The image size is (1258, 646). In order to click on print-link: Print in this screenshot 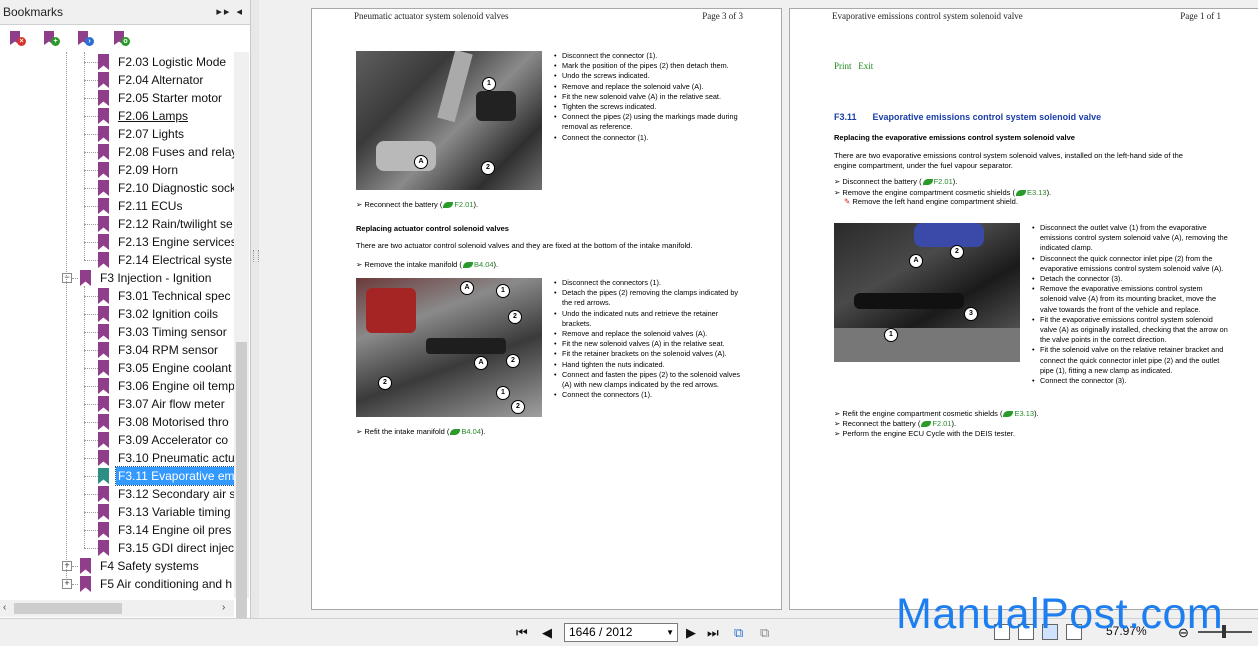, I will do `click(843, 66)`.